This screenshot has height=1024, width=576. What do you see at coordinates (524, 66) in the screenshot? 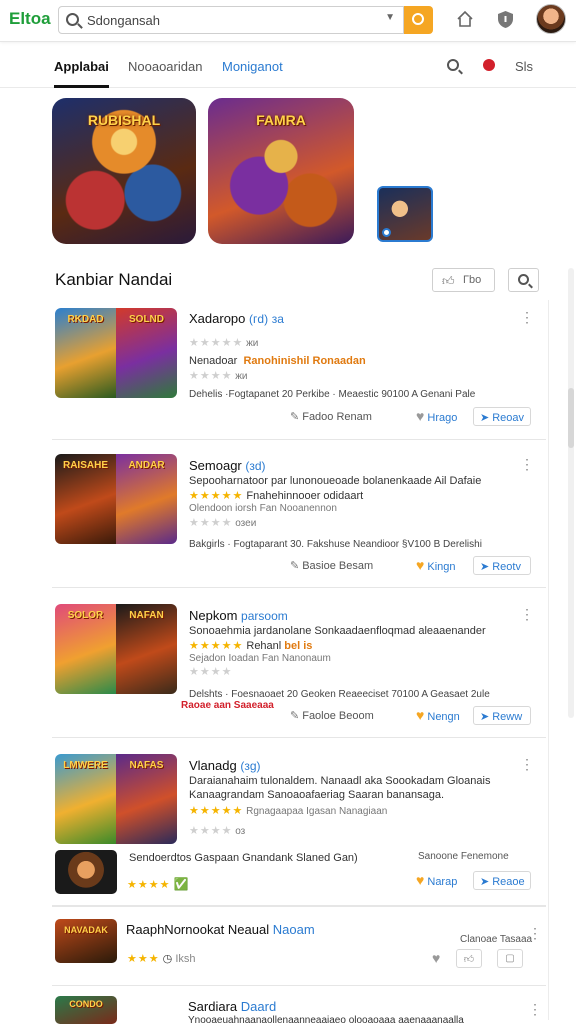
I see `sort-label: Sls` at bounding box center [524, 66].